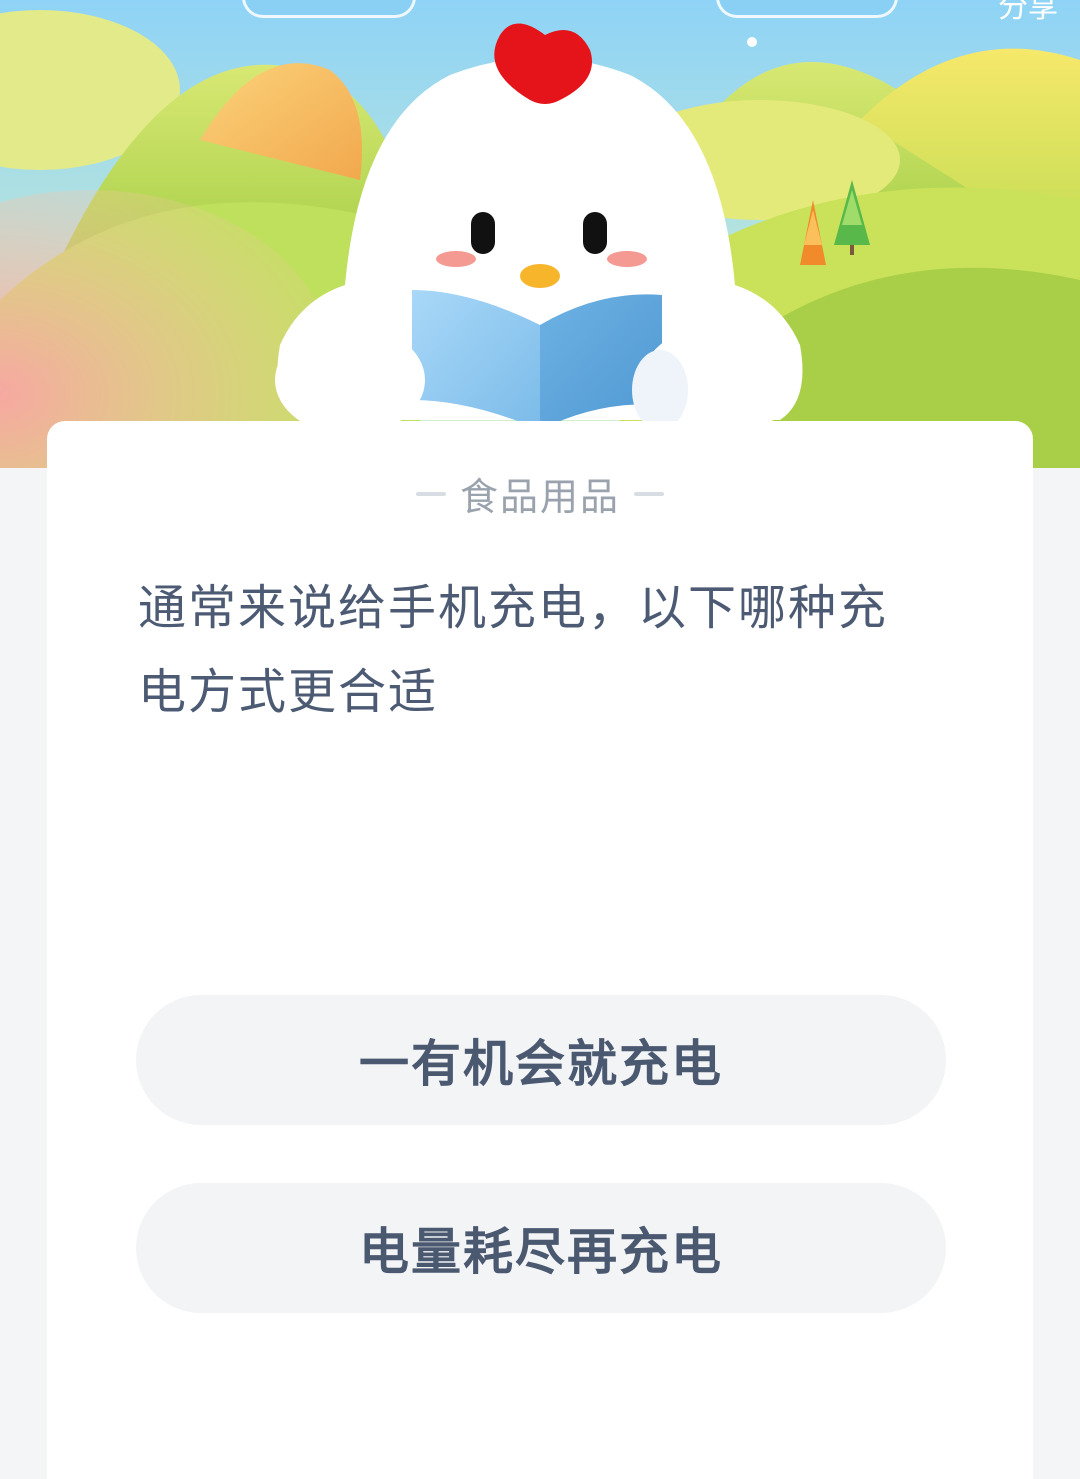  What do you see at coordinates (541, 1248) in the screenshot?
I see `answer-option-2: 电量耗尽再充电` at bounding box center [541, 1248].